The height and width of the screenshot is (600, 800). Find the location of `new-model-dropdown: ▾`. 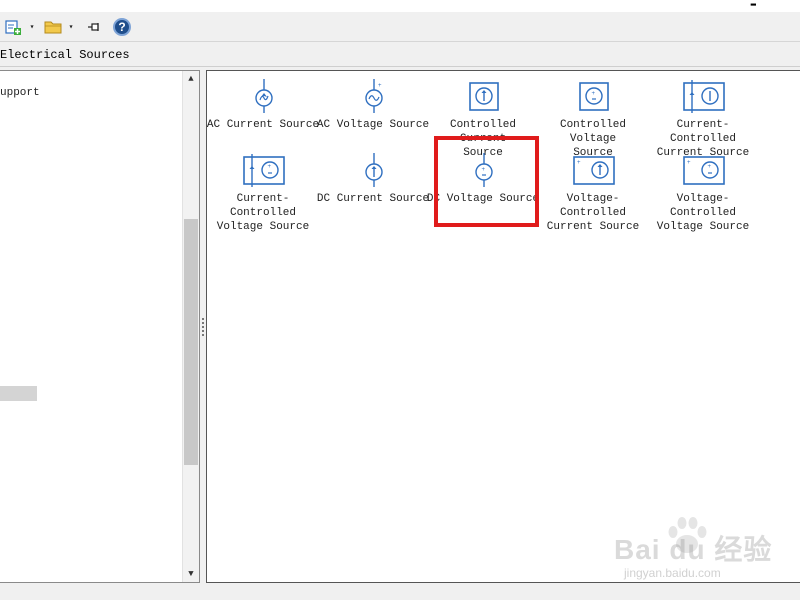

new-model-dropdown: ▾ is located at coordinates (32, 27).